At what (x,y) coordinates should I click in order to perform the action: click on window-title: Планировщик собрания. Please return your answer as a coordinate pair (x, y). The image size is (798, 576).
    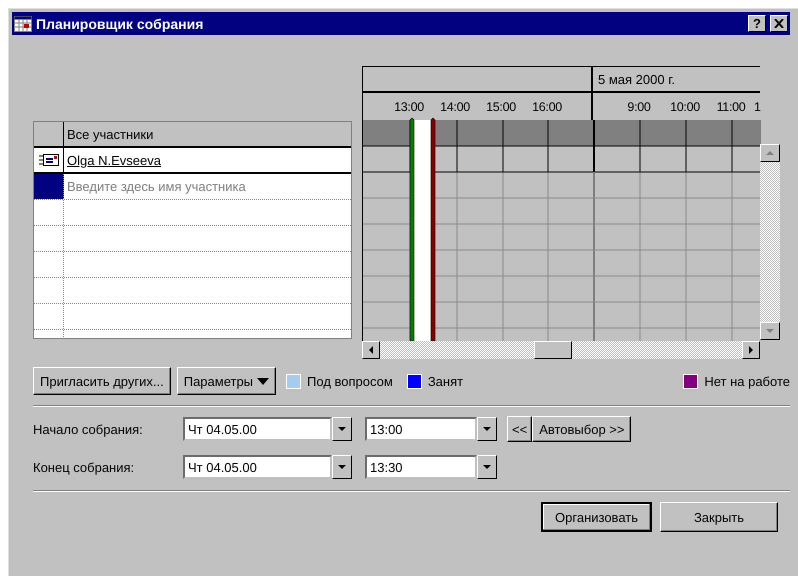
    Looking at the image, I should click on (120, 24).